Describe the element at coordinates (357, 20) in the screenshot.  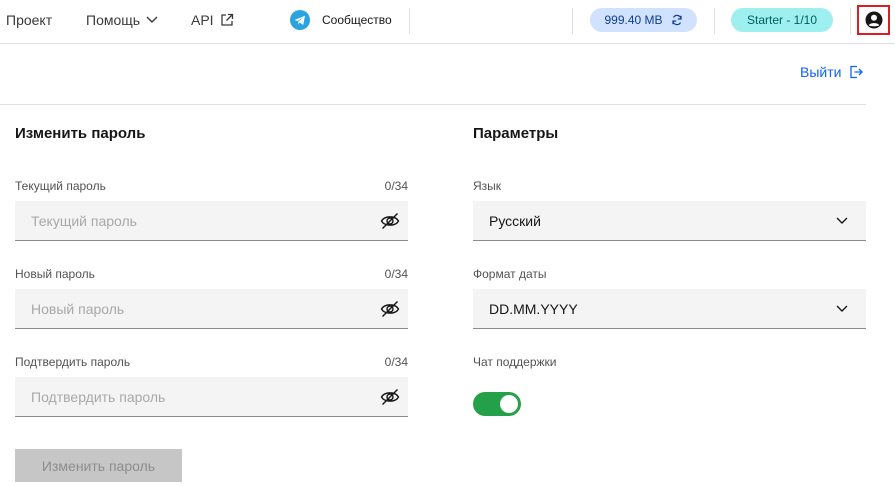
I see `community-link: Сообщество` at that location.